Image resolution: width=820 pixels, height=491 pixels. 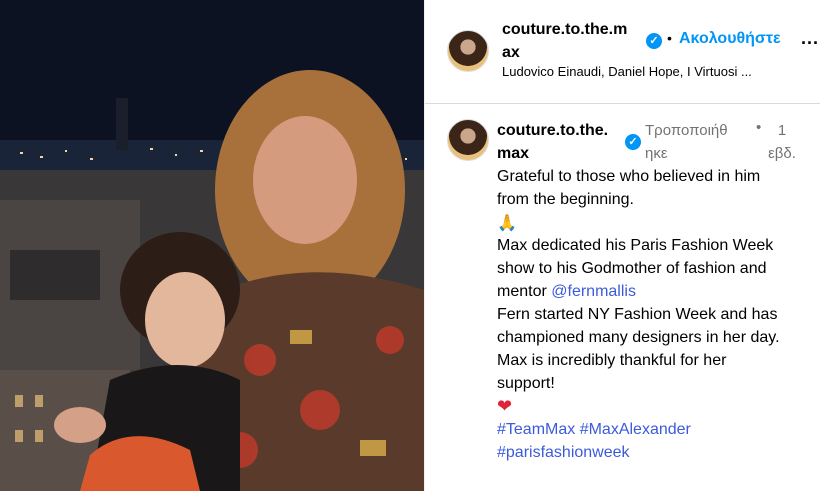 I want to click on time-line-1: 1, so click(x=782, y=130).